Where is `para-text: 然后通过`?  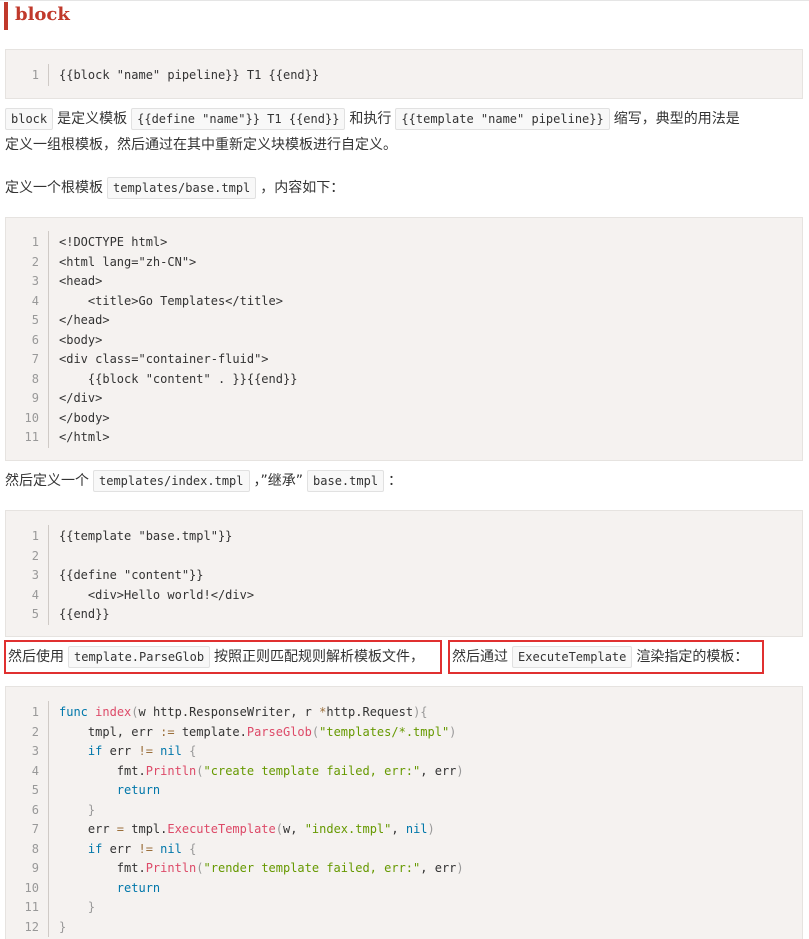
para-text: 然后通过 is located at coordinates (480, 657).